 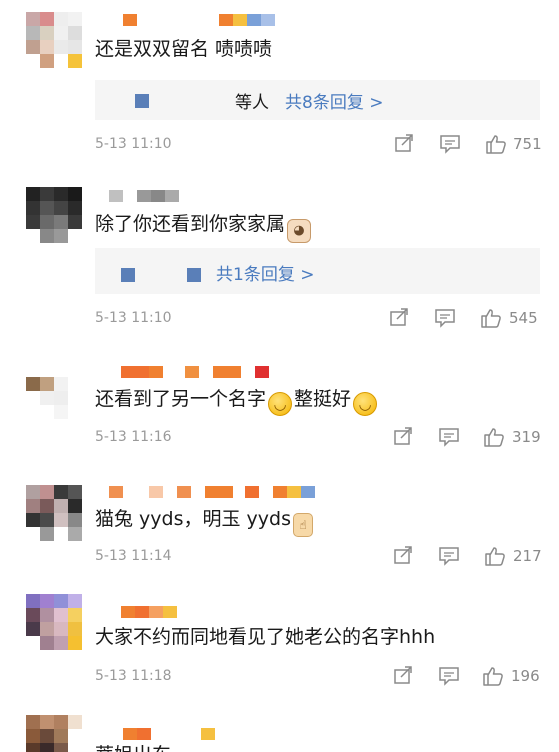 What do you see at coordinates (181, 399) in the screenshot?
I see `comment-text-content: 还看到了另一个名字` at bounding box center [181, 399].